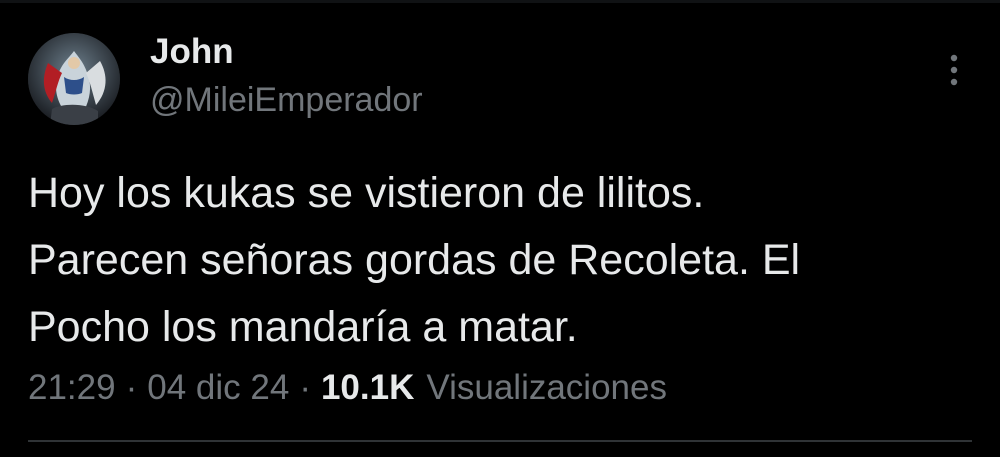  Describe the element at coordinates (500, 441) in the screenshot. I see `divider` at that location.